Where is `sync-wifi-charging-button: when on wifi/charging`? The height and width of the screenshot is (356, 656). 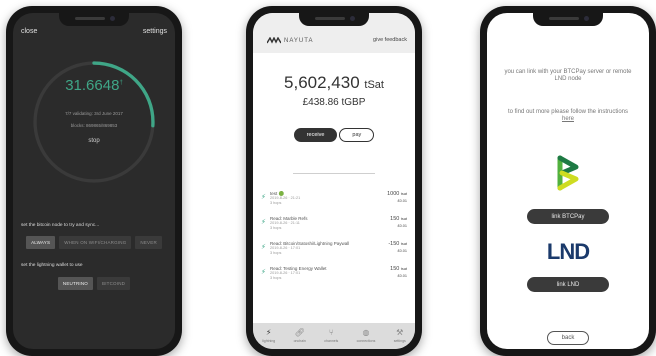
sync-wifi-charging-button: when on wifi/charging is located at coordinates (95, 242).